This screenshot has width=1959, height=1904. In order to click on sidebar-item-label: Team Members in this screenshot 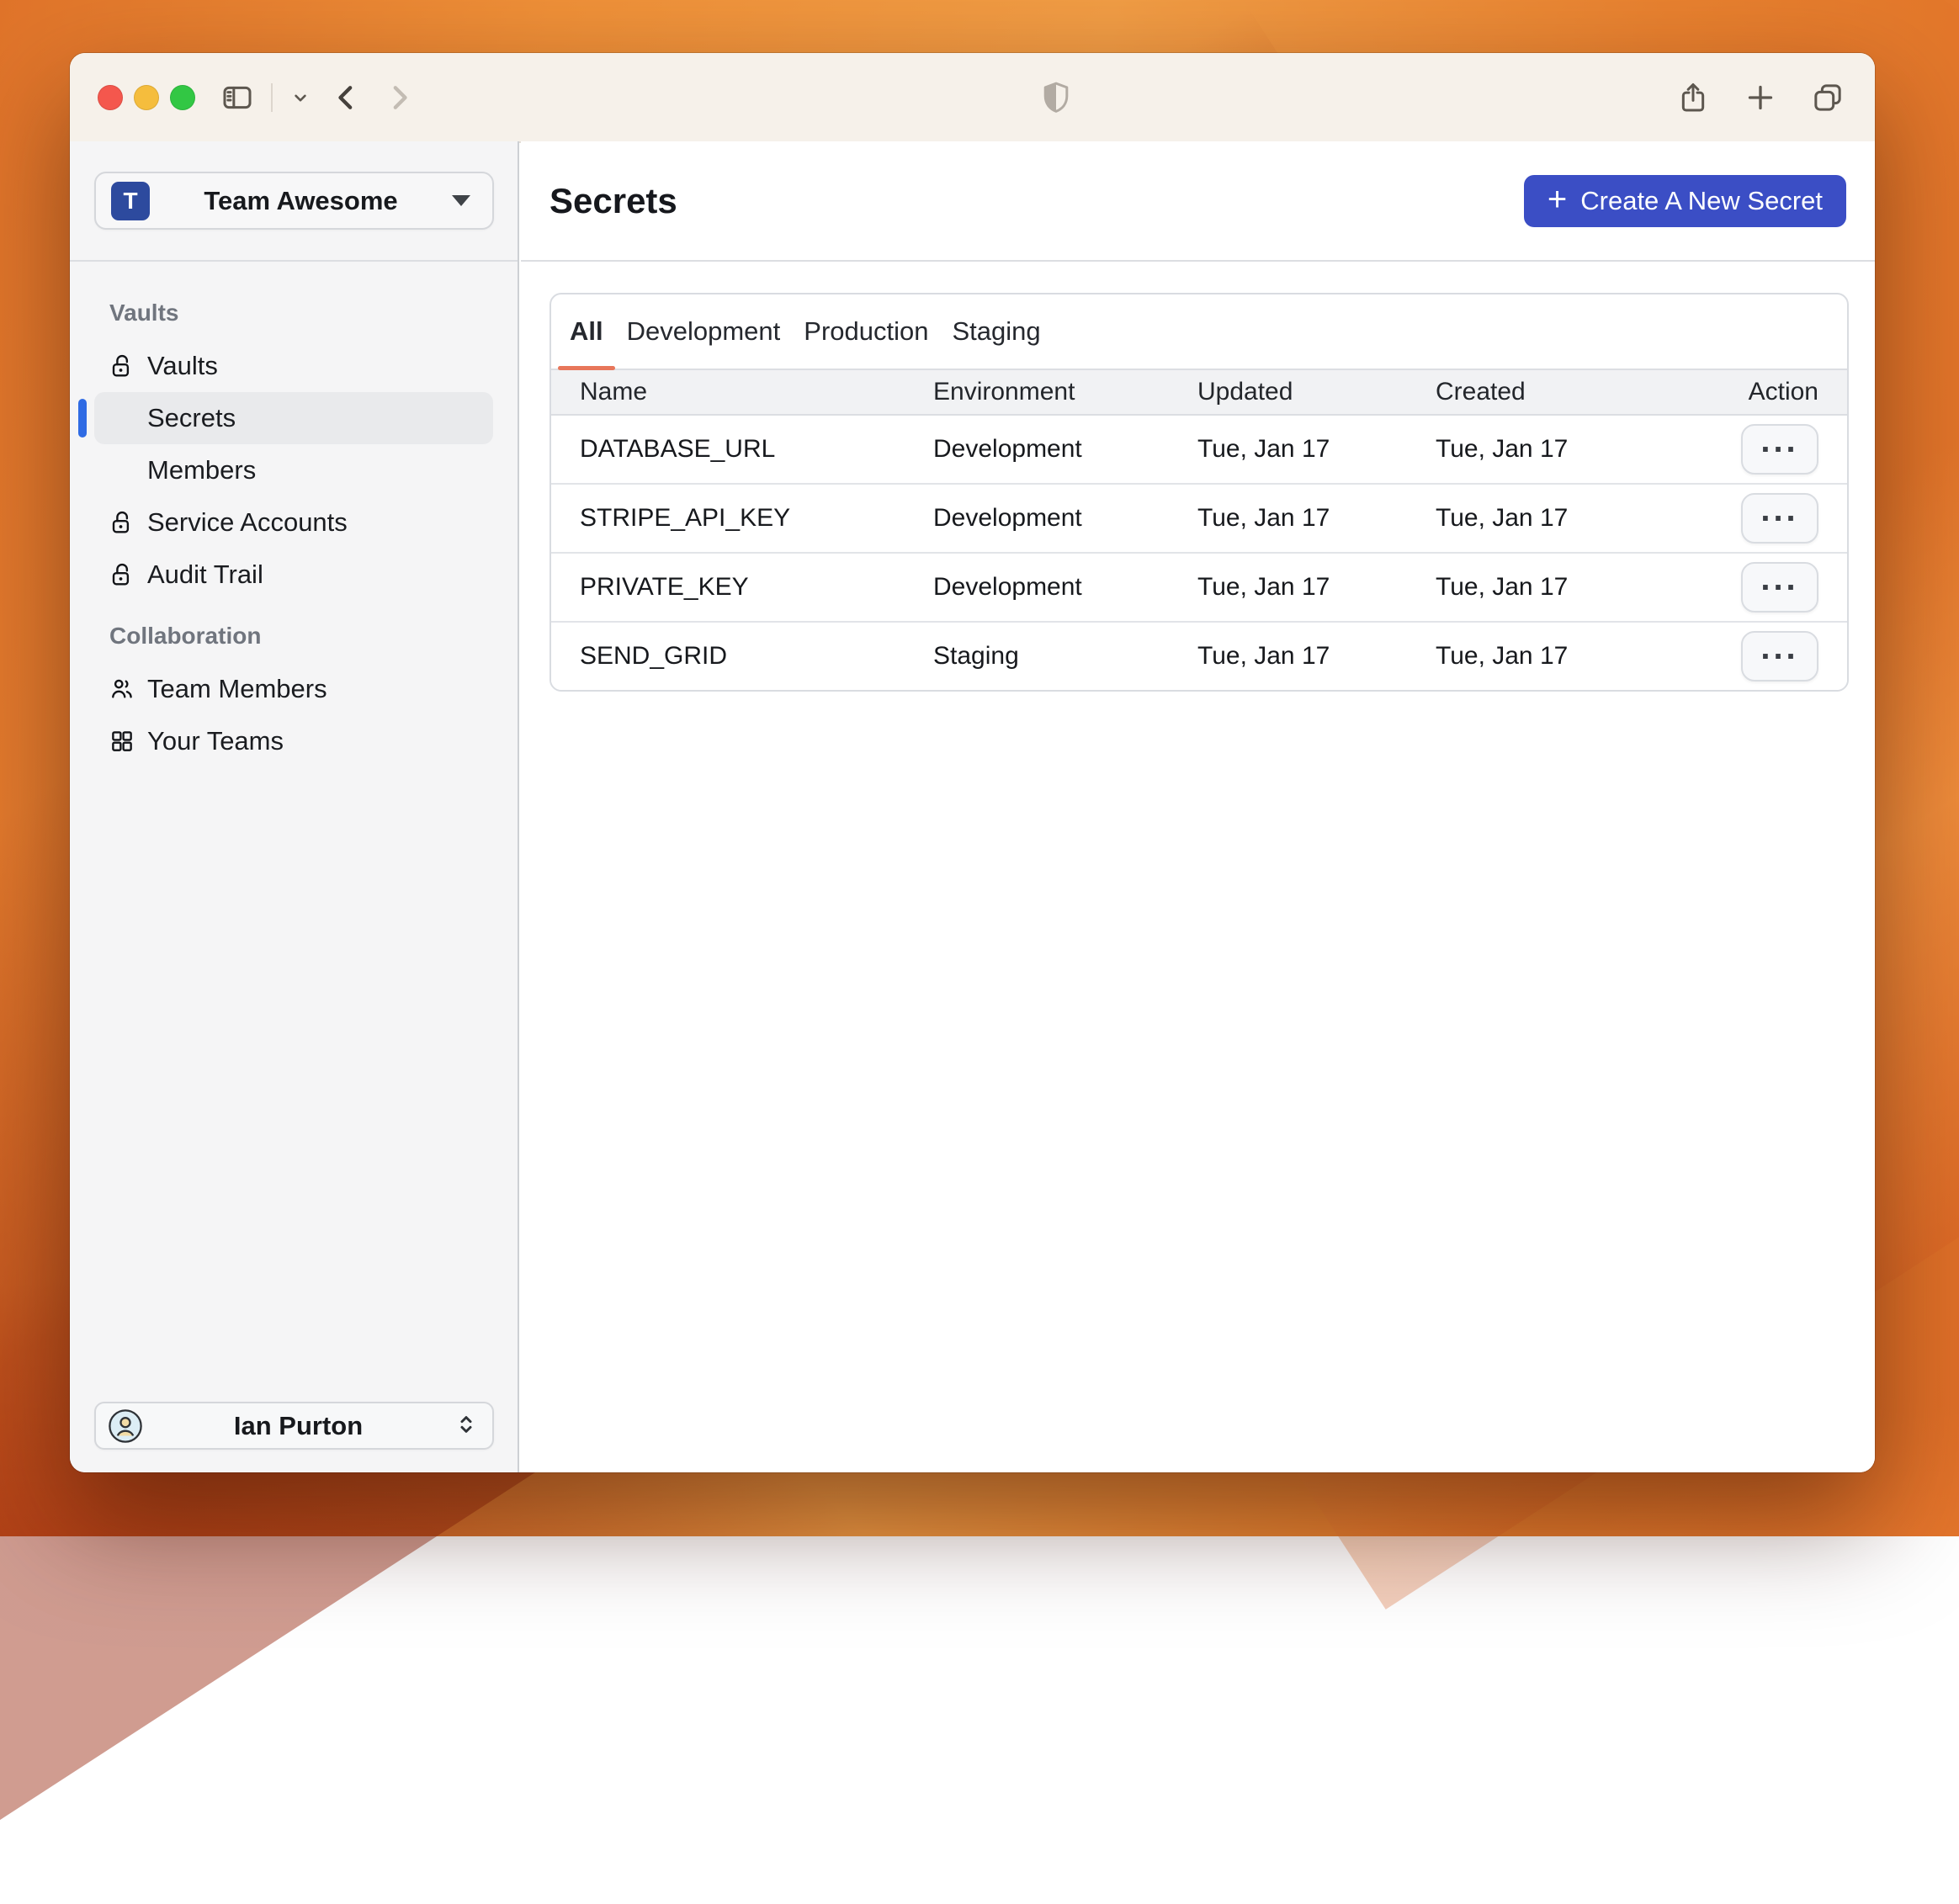, I will do `click(237, 688)`.